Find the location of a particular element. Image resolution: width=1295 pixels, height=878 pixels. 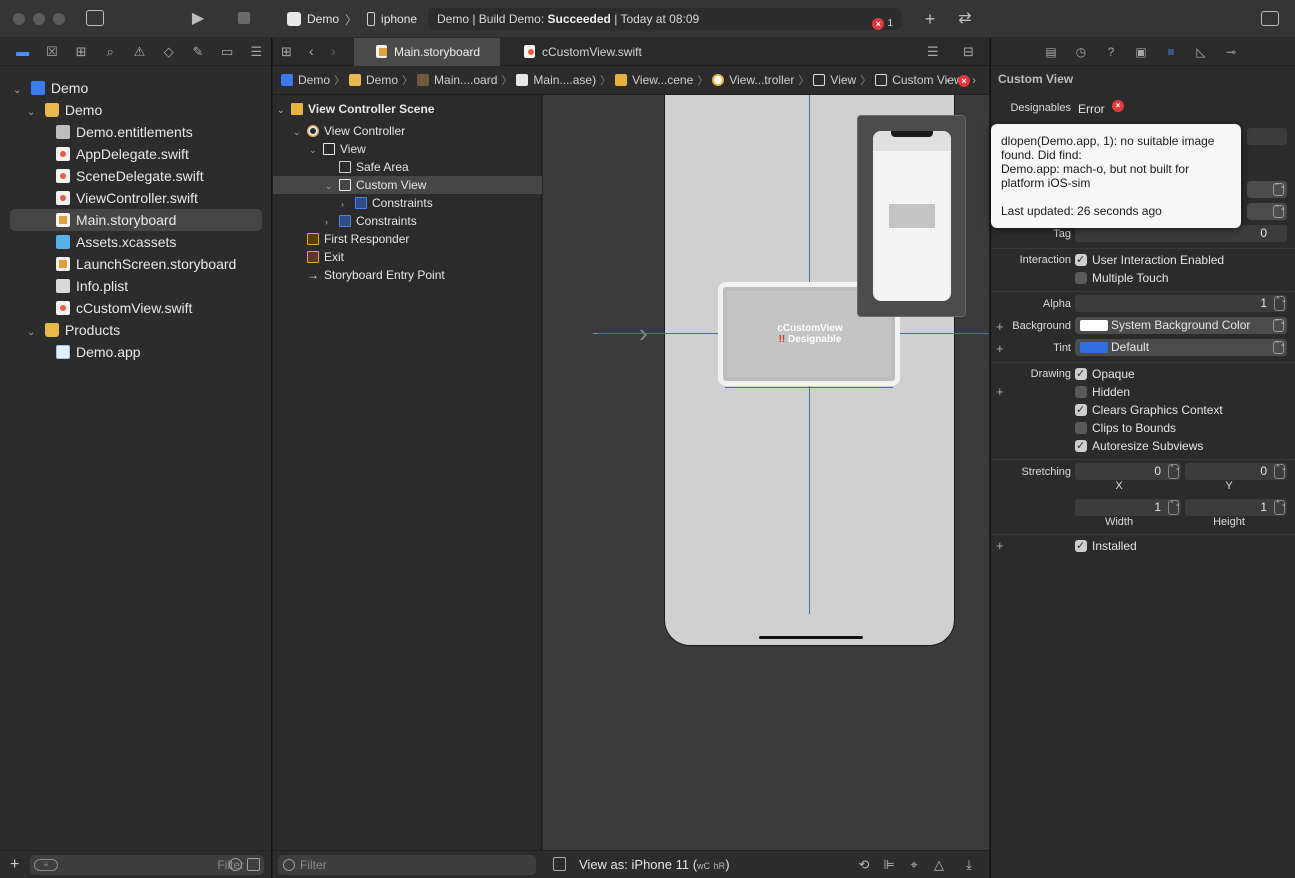

autoresize-checkbox: Autoresize Subviews is located at coordinates (1139, 446).